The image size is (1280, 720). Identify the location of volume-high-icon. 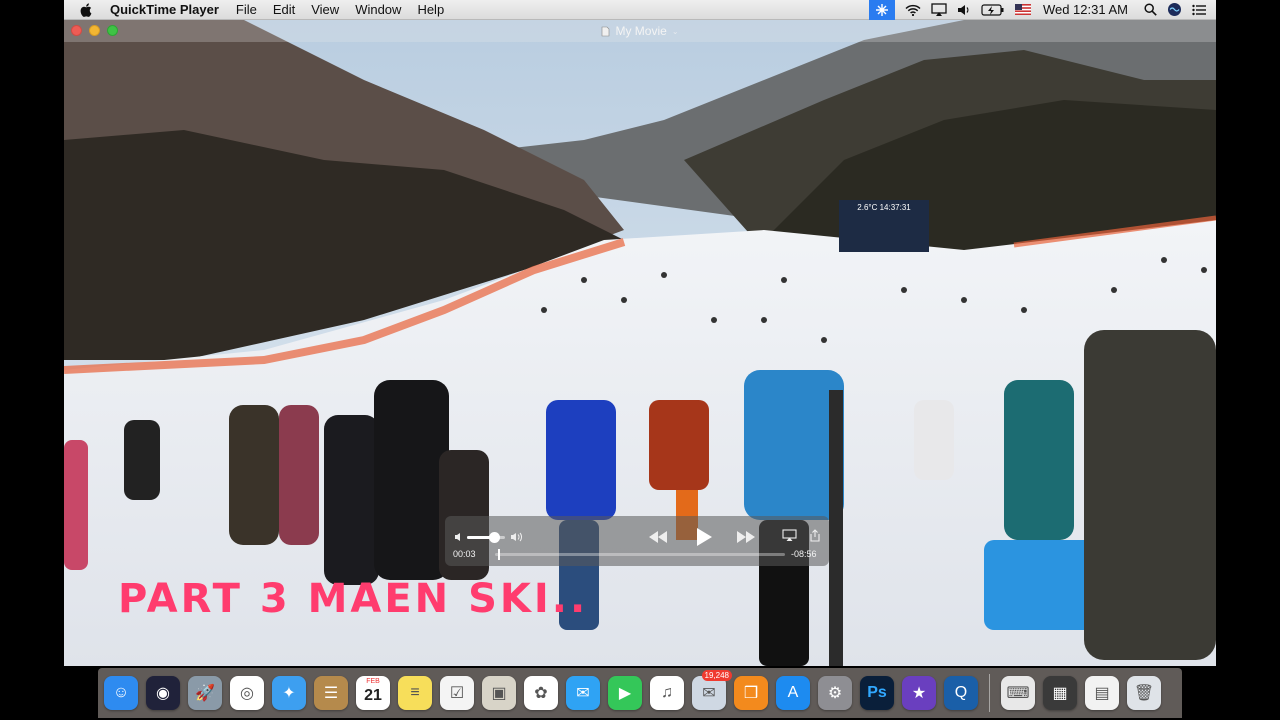
(517, 537).